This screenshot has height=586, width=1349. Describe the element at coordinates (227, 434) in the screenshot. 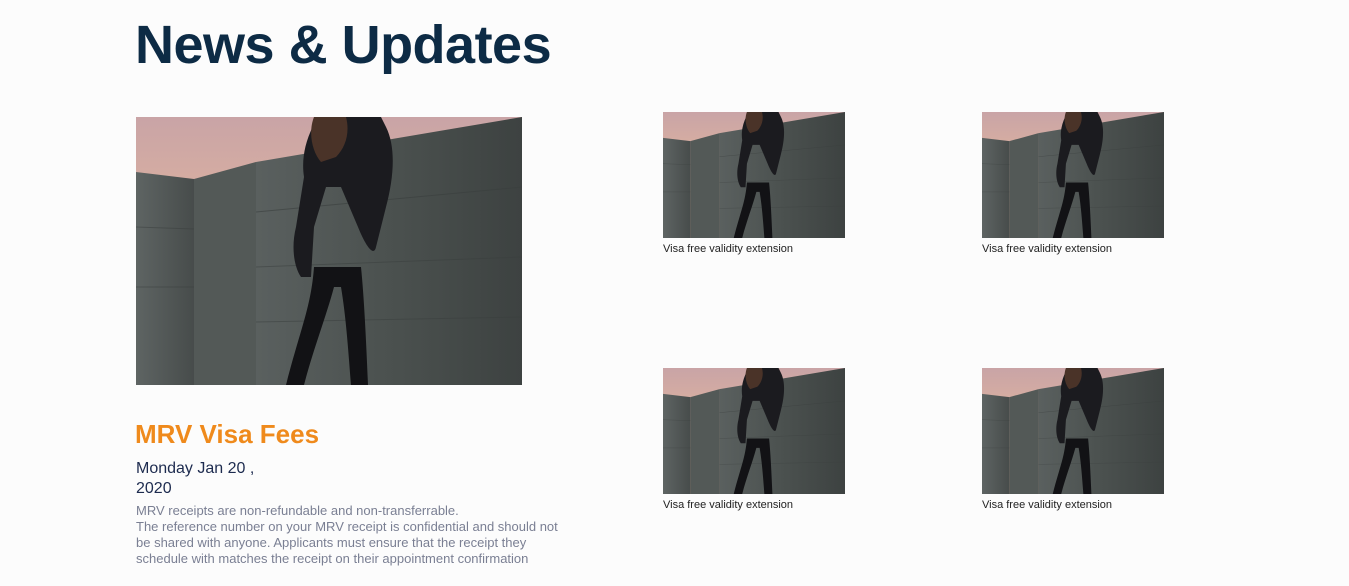

I see `featured-title: MRV Visa Fees` at that location.